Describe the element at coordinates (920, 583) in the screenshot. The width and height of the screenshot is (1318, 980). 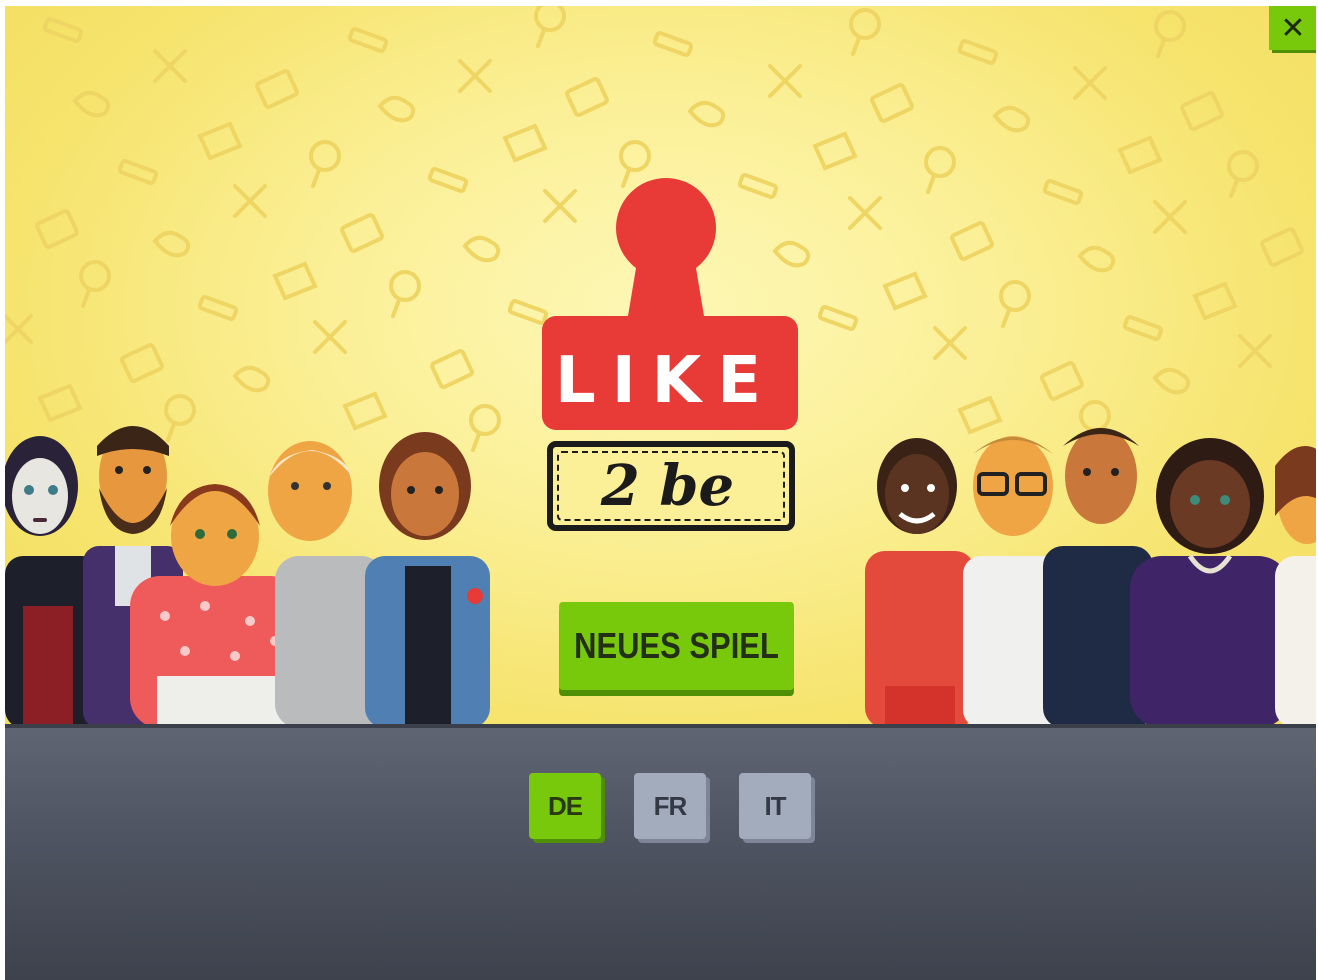
I see `character-red-polo-man` at that location.